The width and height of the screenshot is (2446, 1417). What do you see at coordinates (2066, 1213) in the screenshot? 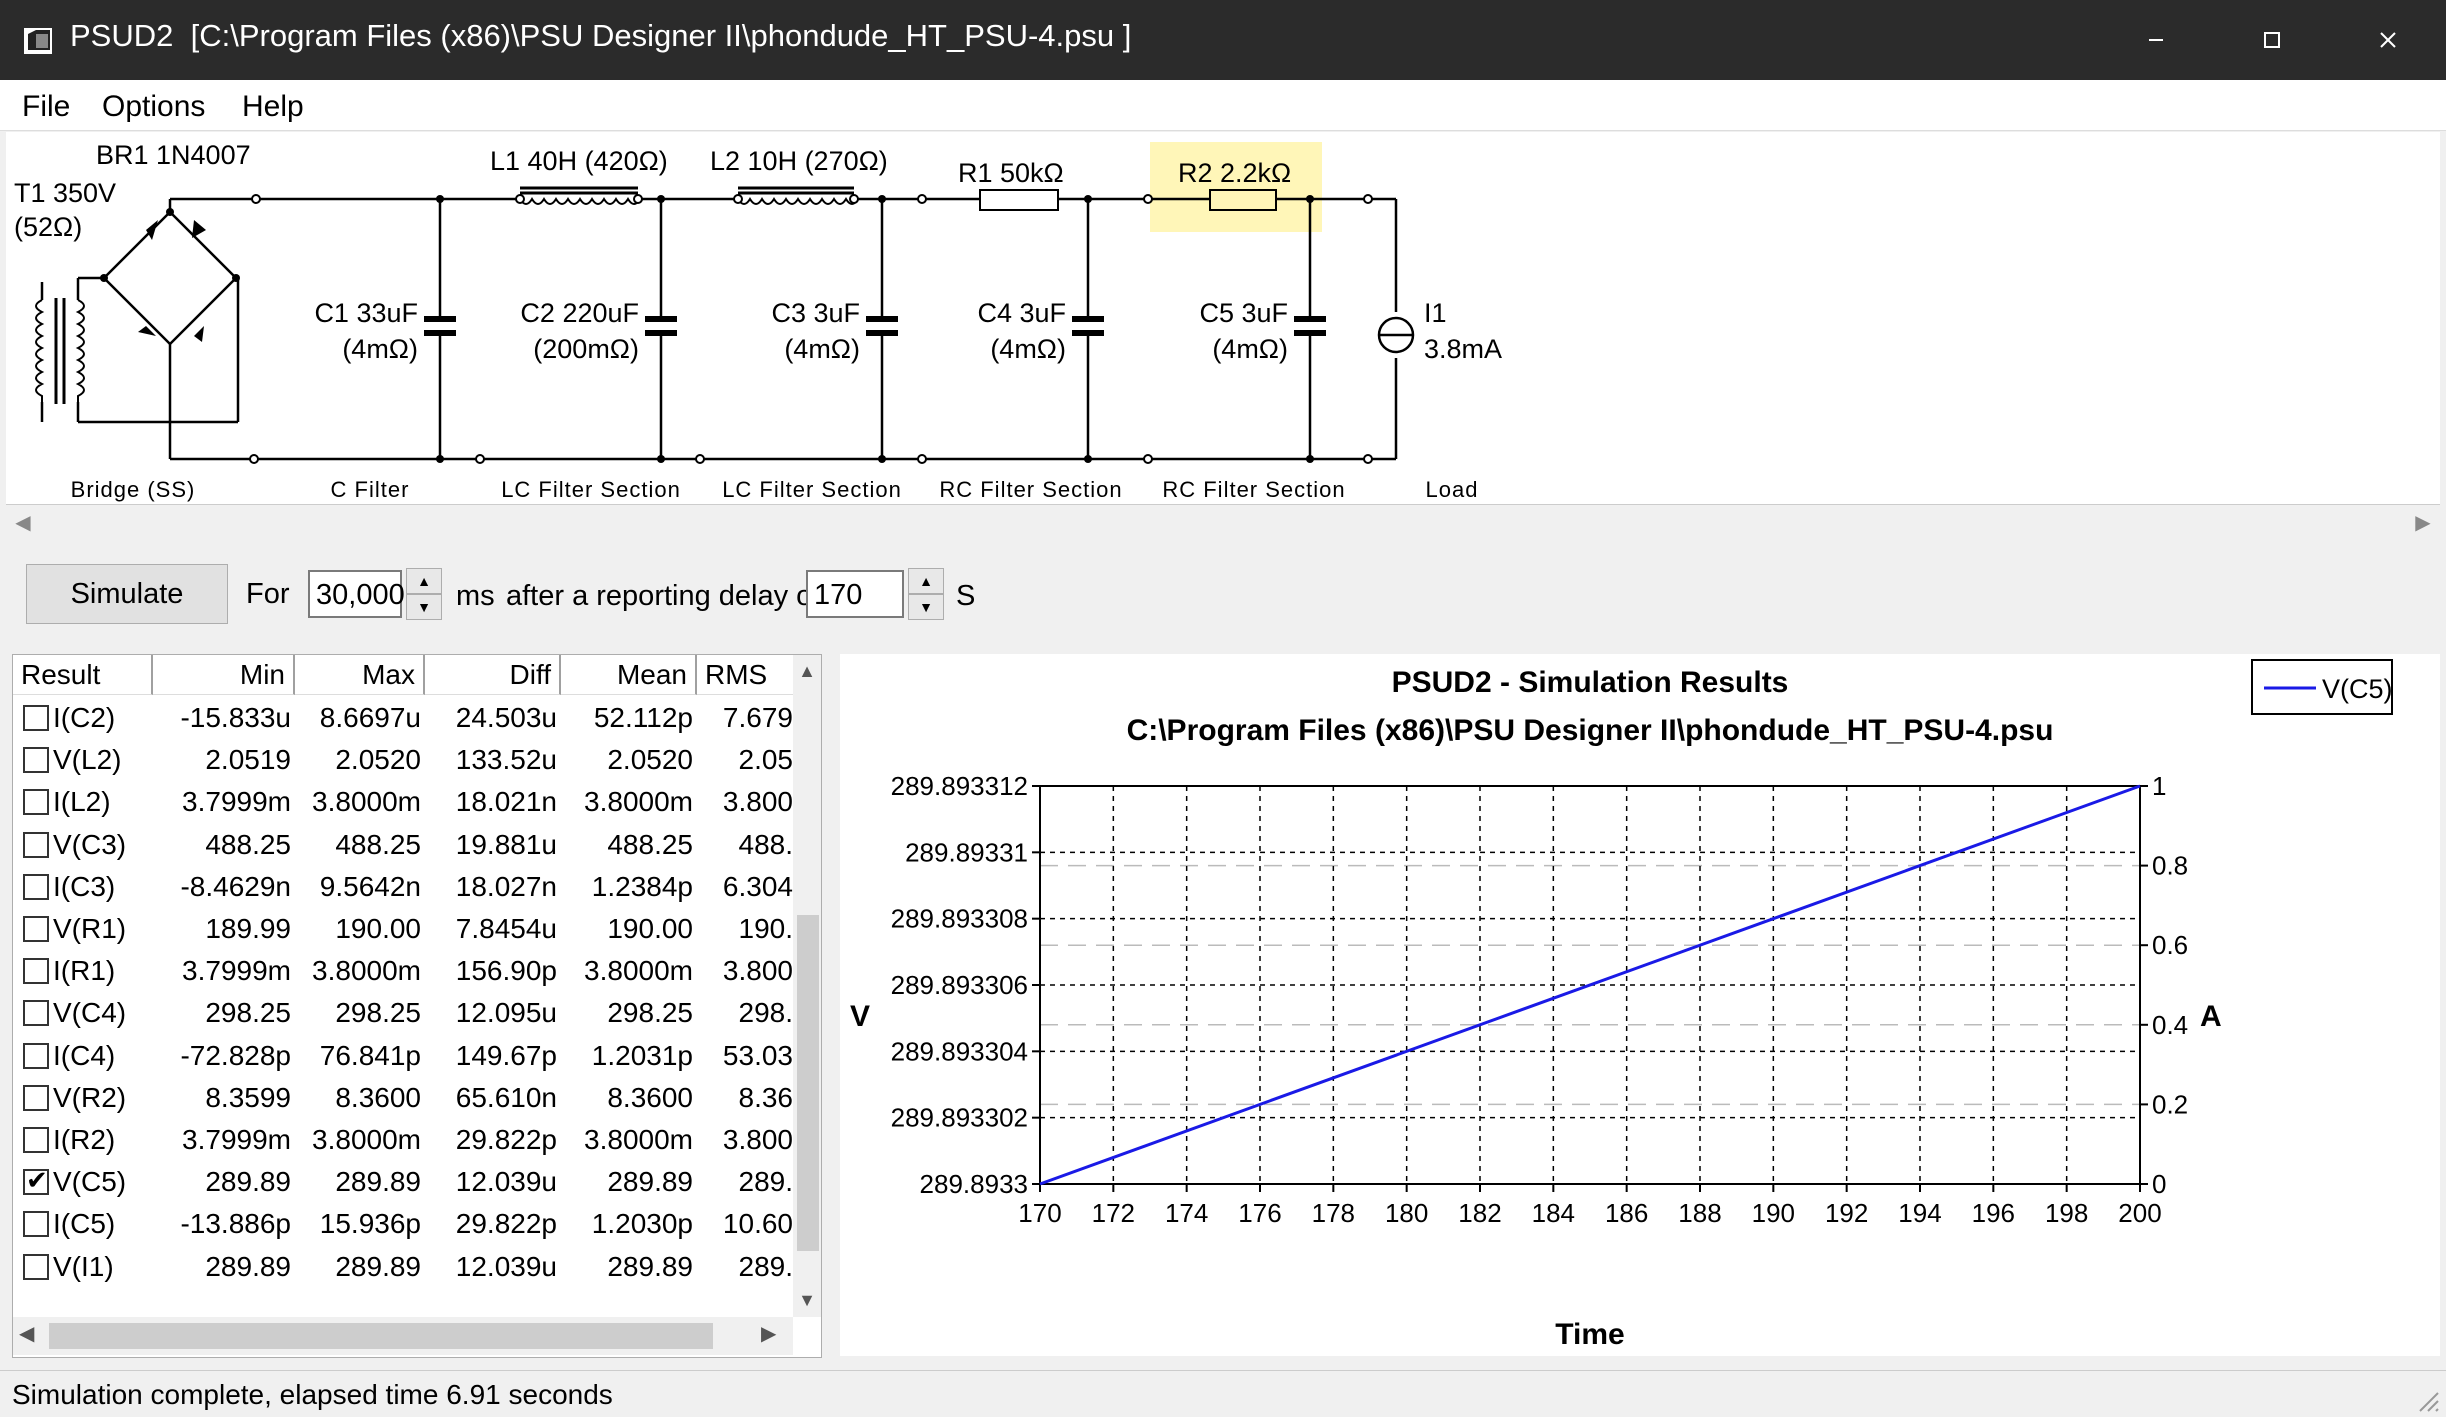
I see `x-tick-label: 198` at bounding box center [2066, 1213].